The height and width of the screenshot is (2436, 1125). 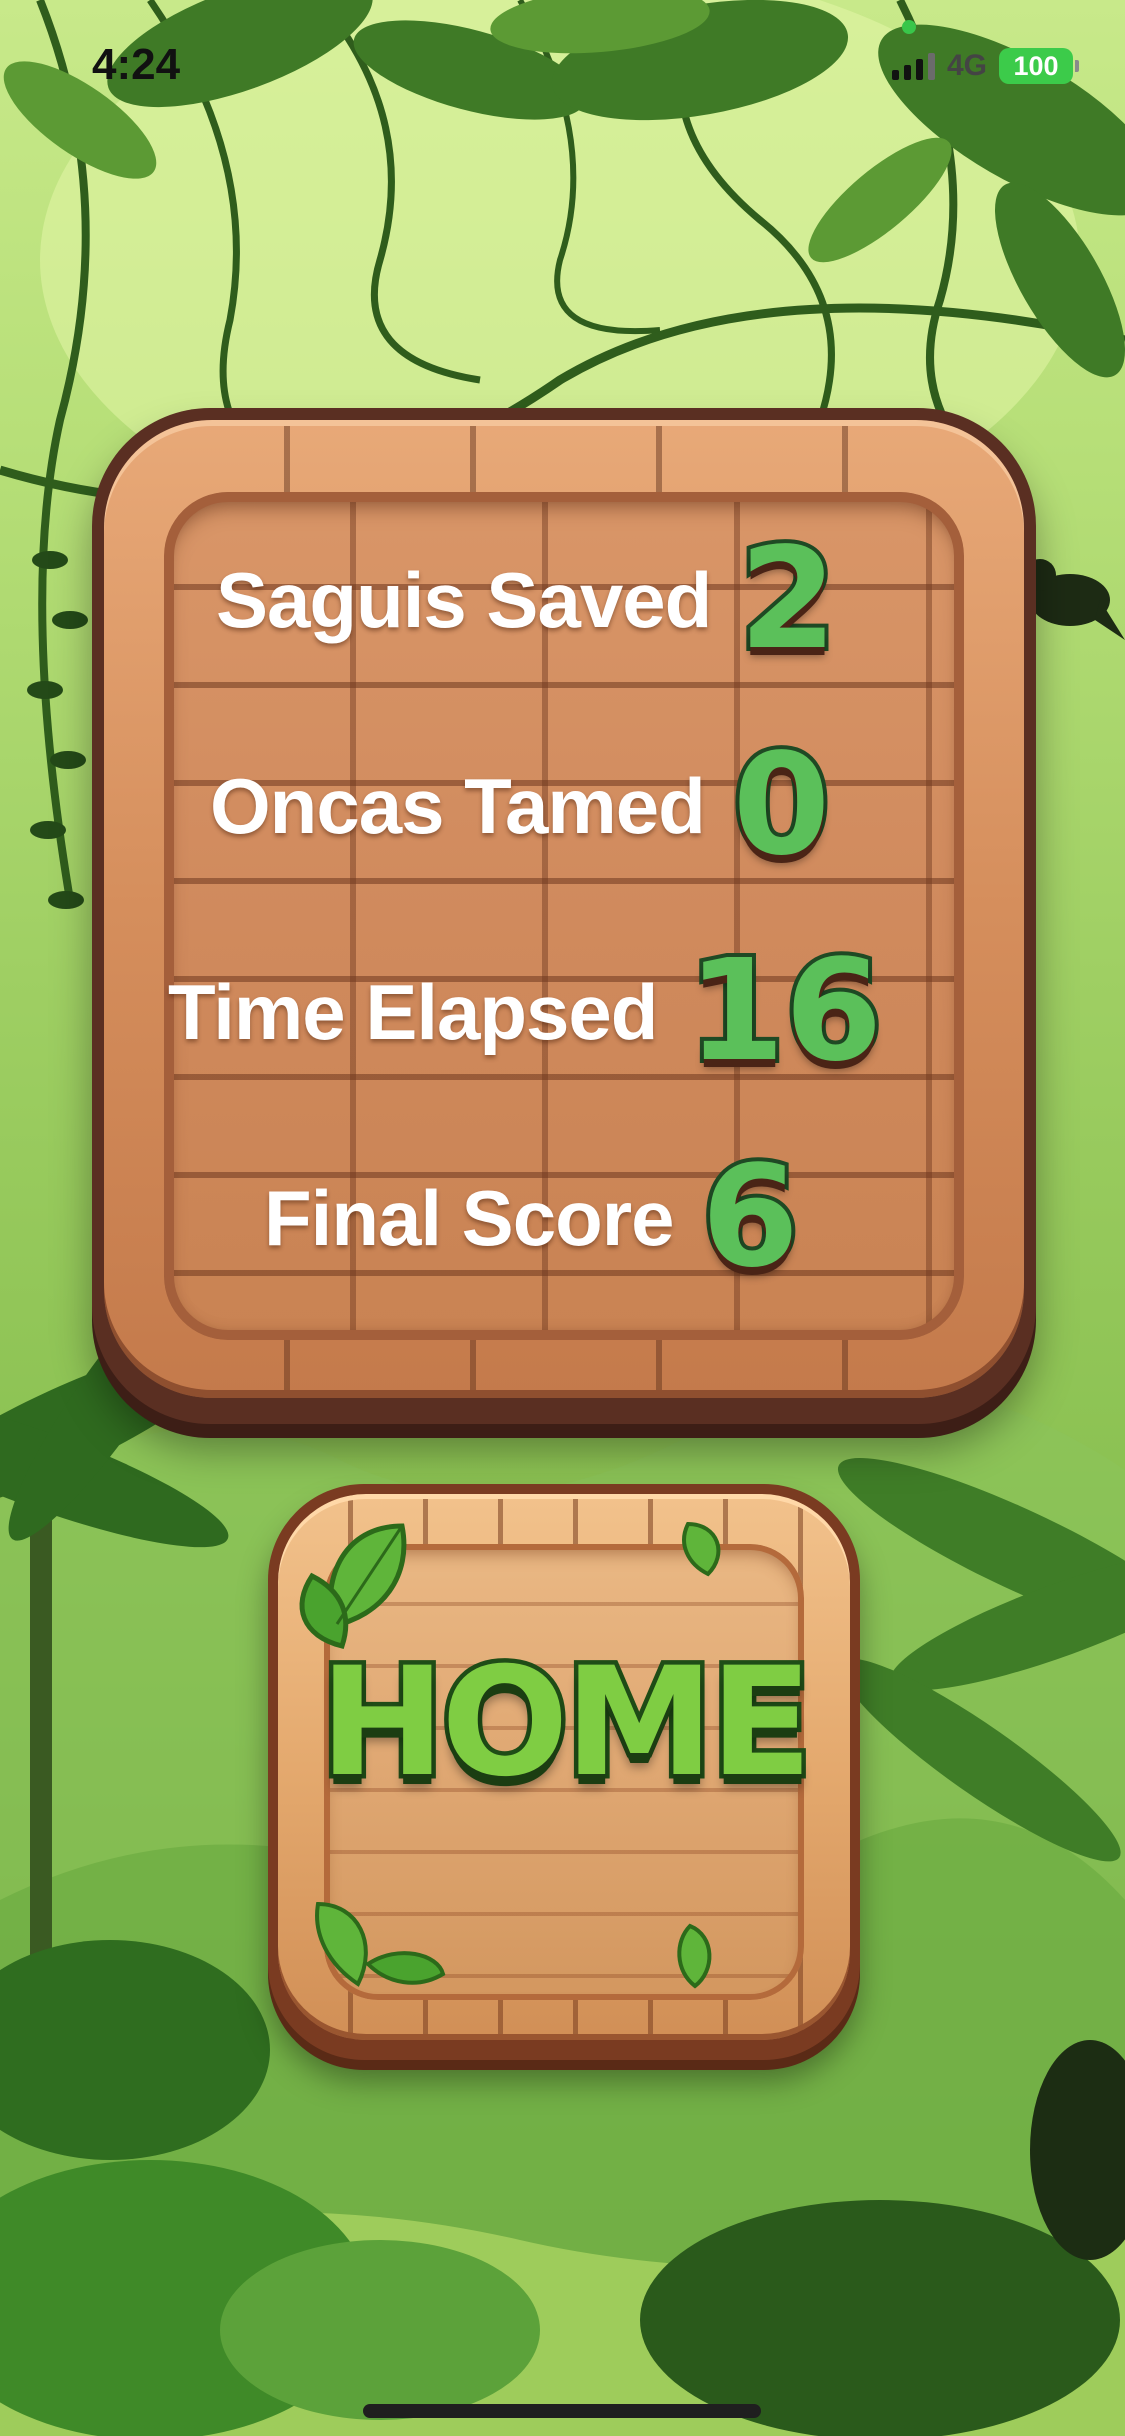 I want to click on battery-icon: 100, so click(x=1039, y=66).